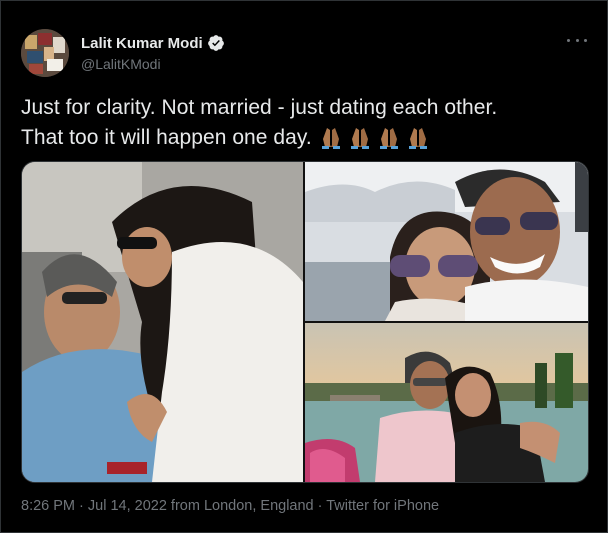 This screenshot has height=533, width=608. What do you see at coordinates (216, 43) in the screenshot?
I see `verified-badge-icon` at bounding box center [216, 43].